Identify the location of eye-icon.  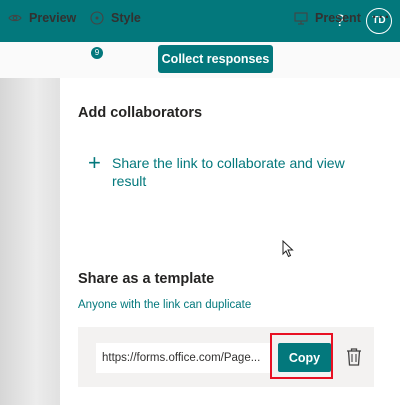
(15, 18).